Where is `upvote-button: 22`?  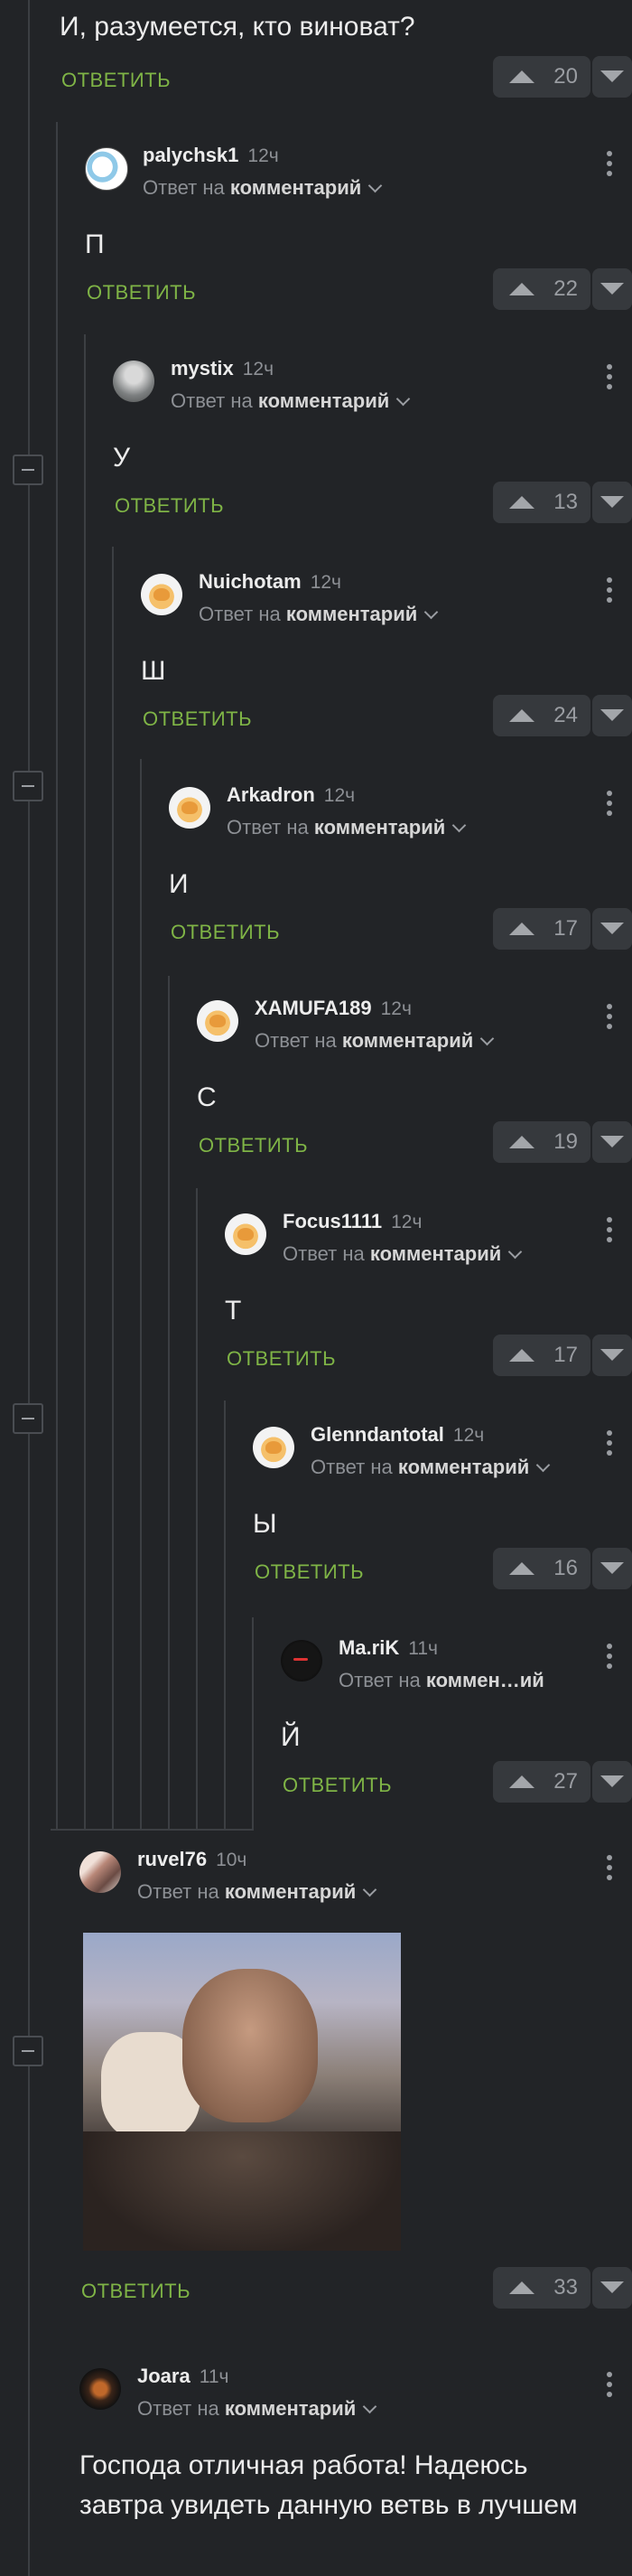
upvote-button: 22 is located at coordinates (541, 288).